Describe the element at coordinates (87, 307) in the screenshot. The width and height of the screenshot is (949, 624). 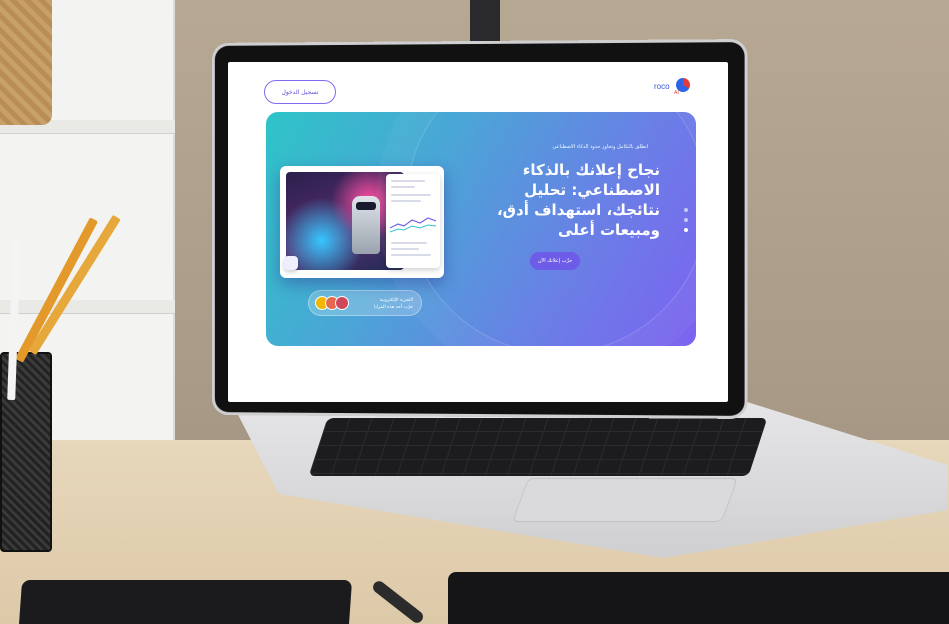
I see `shelf-board` at that location.